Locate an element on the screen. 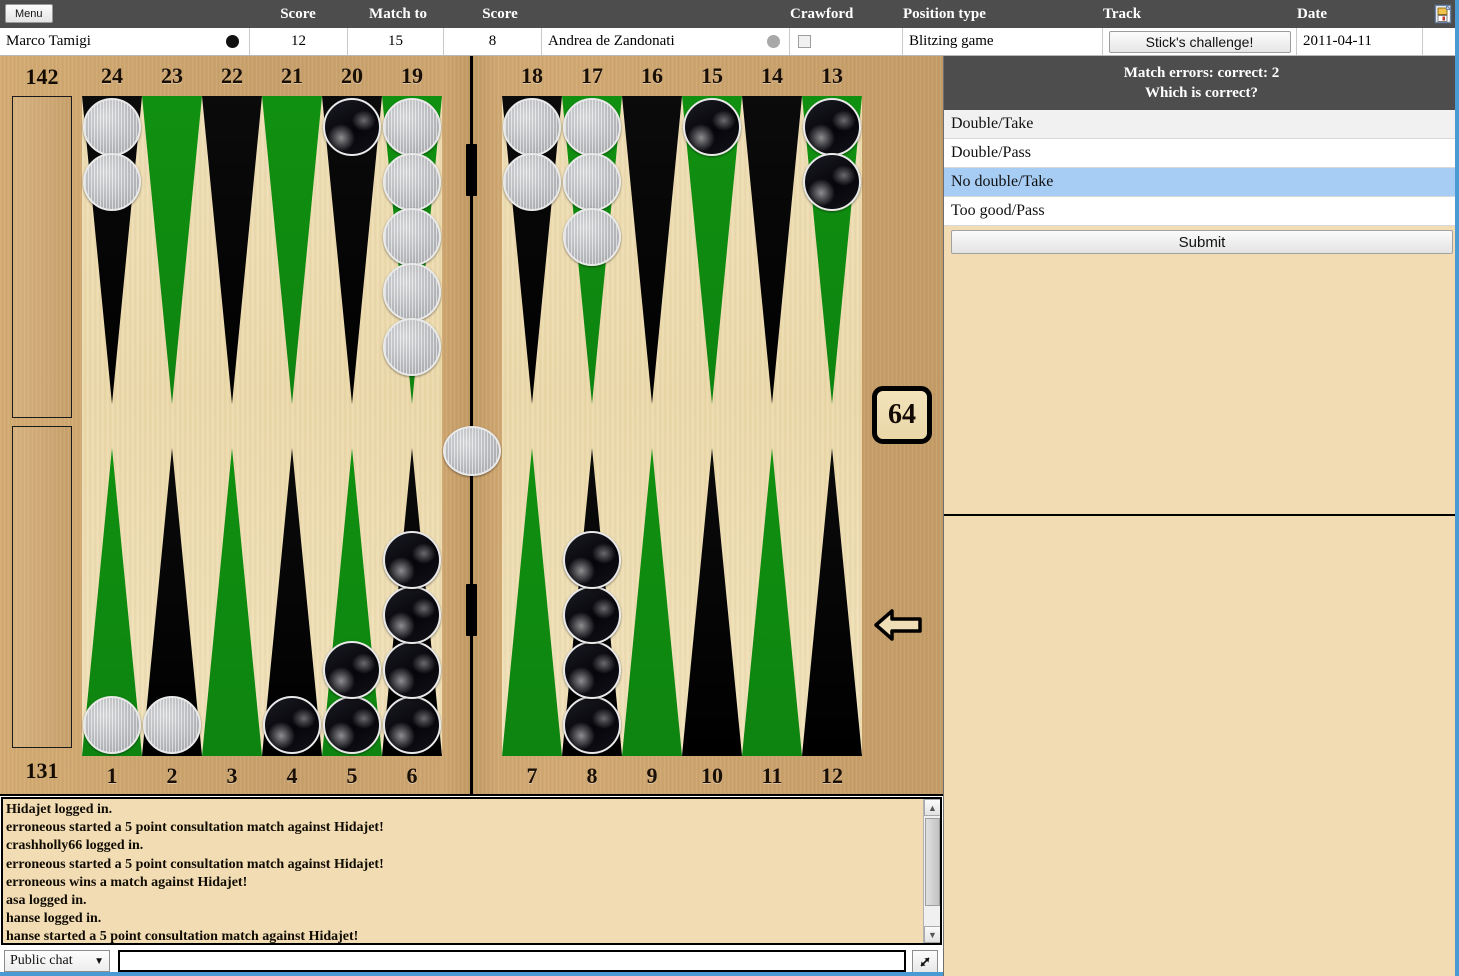 Image resolution: width=1459 pixels, height=976 pixels. chat-message-input is located at coordinates (512, 962).